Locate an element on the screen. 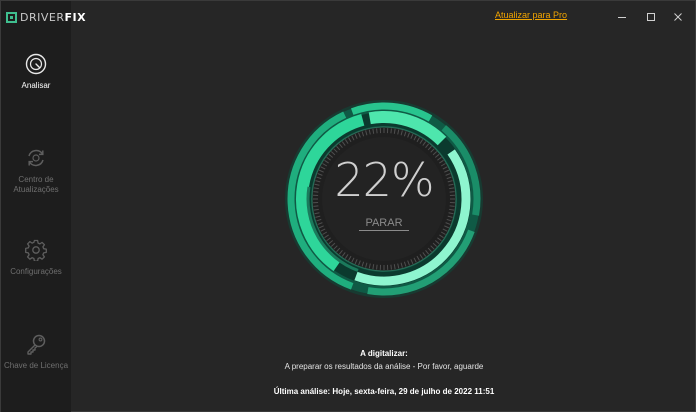 The image size is (696, 412). sidebar-item-label: Chave de Licença is located at coordinates (36, 365).